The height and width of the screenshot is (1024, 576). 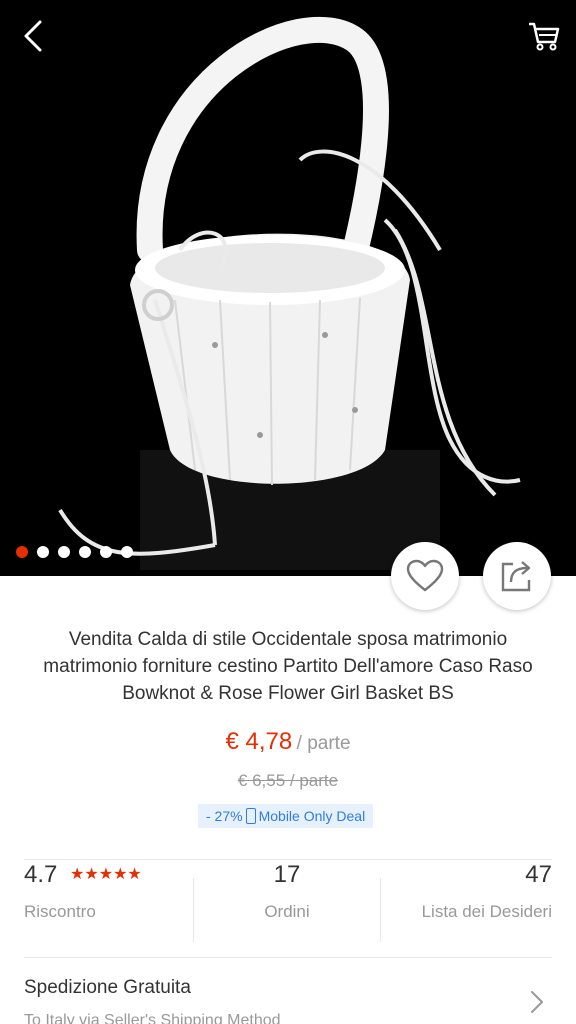 I want to click on heart-icon, so click(x=425, y=575).